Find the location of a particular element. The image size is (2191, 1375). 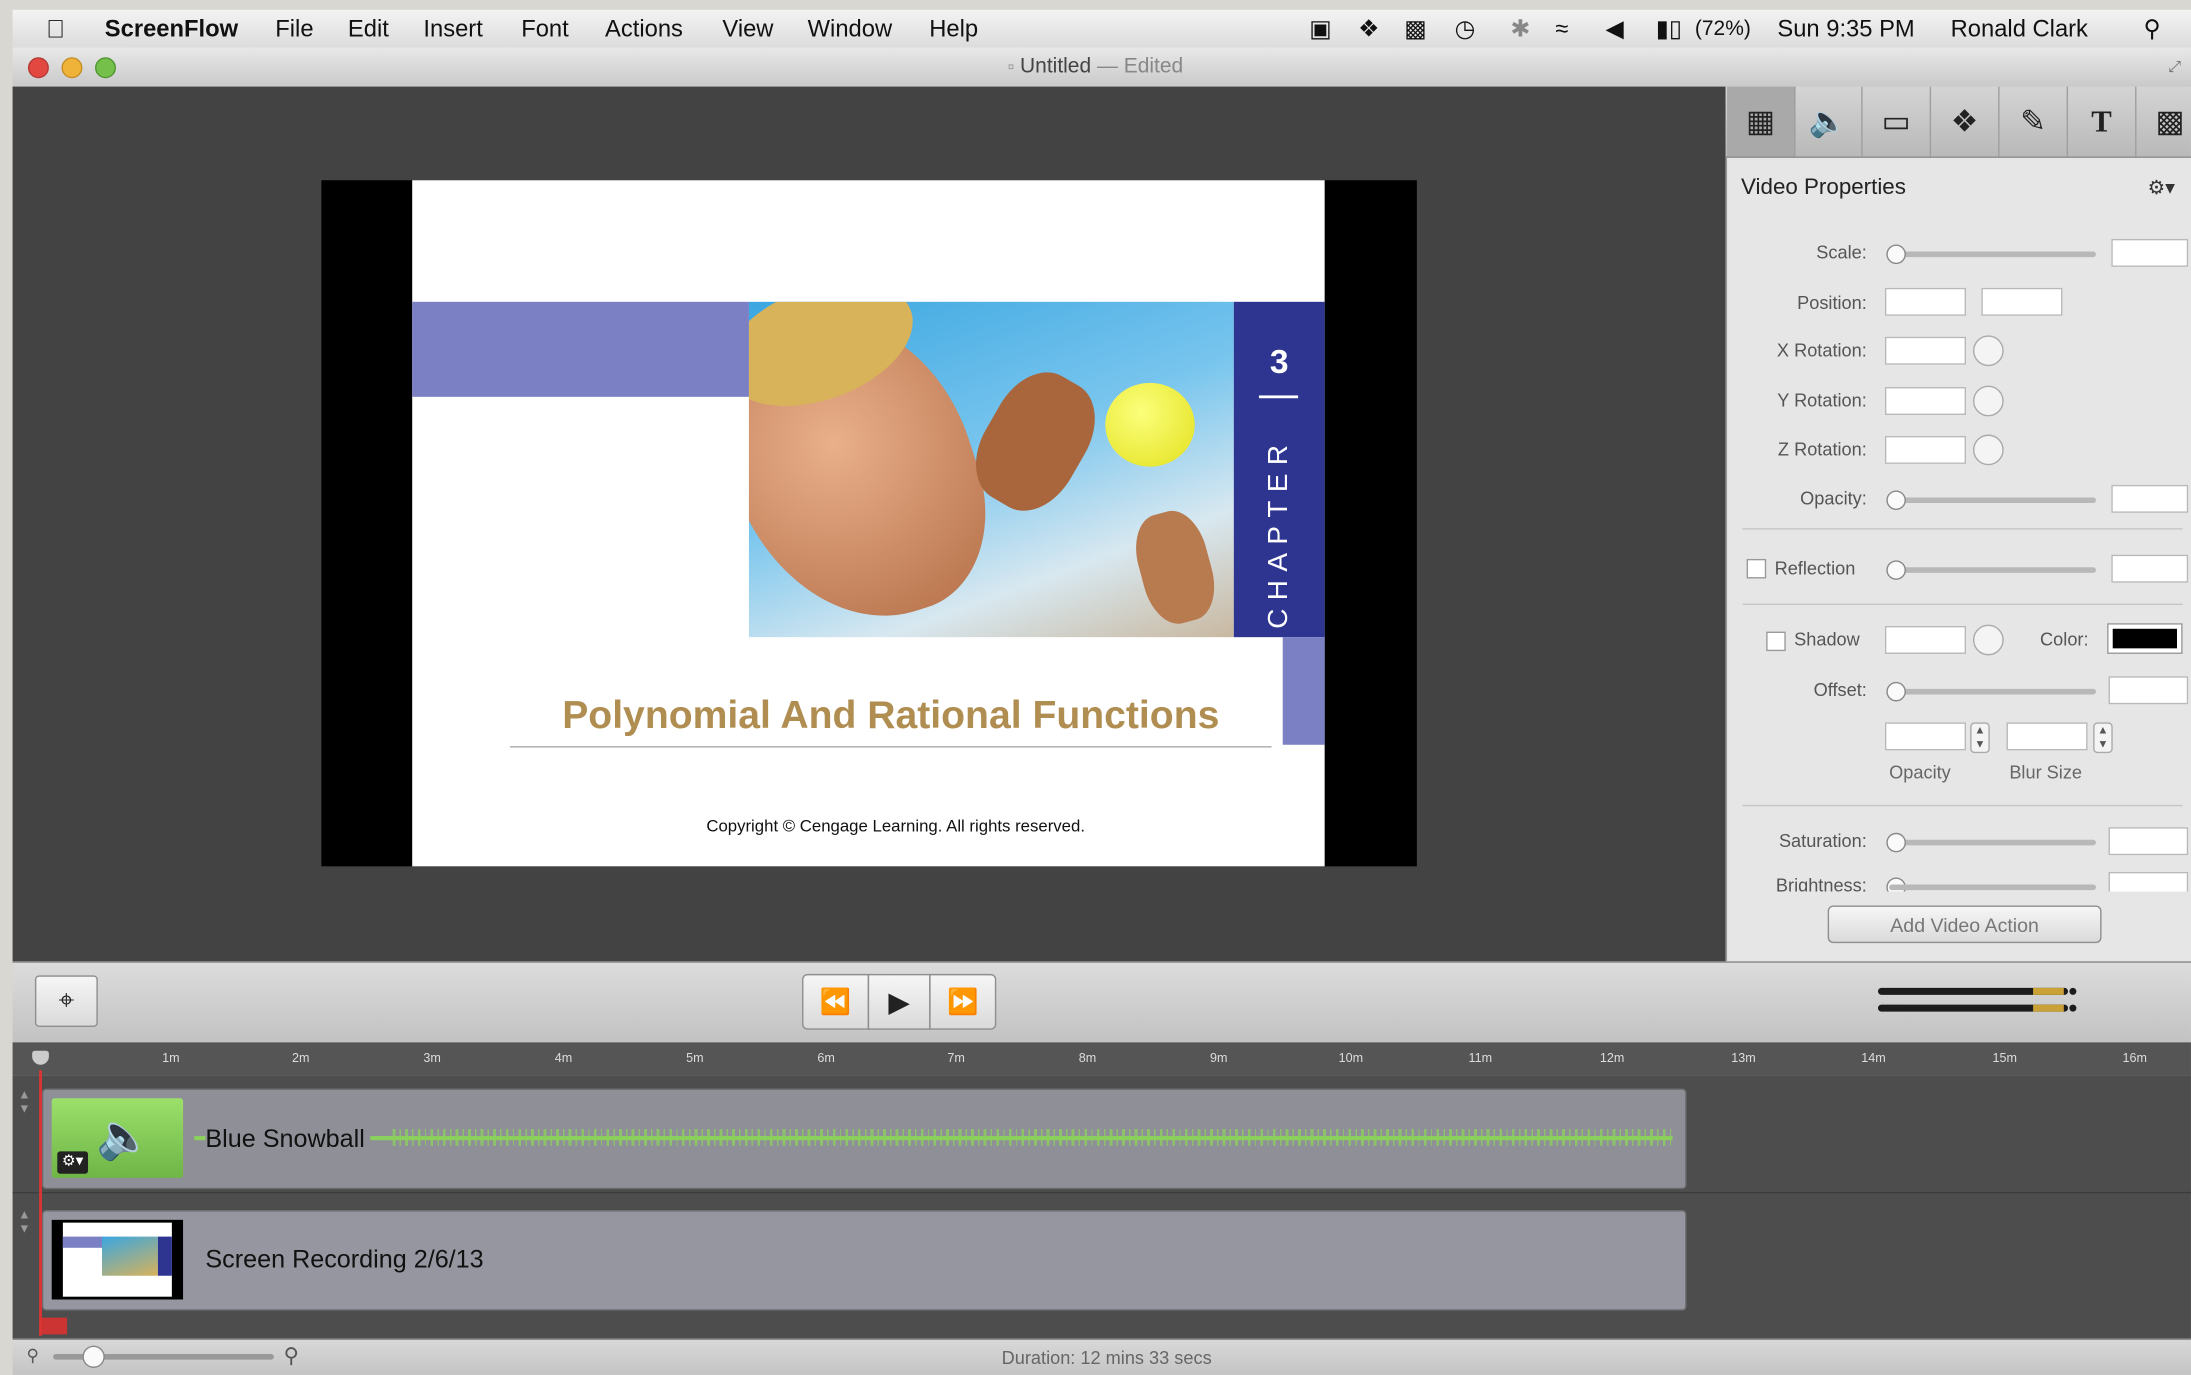

chapter-number: 3 is located at coordinates (1279, 362).